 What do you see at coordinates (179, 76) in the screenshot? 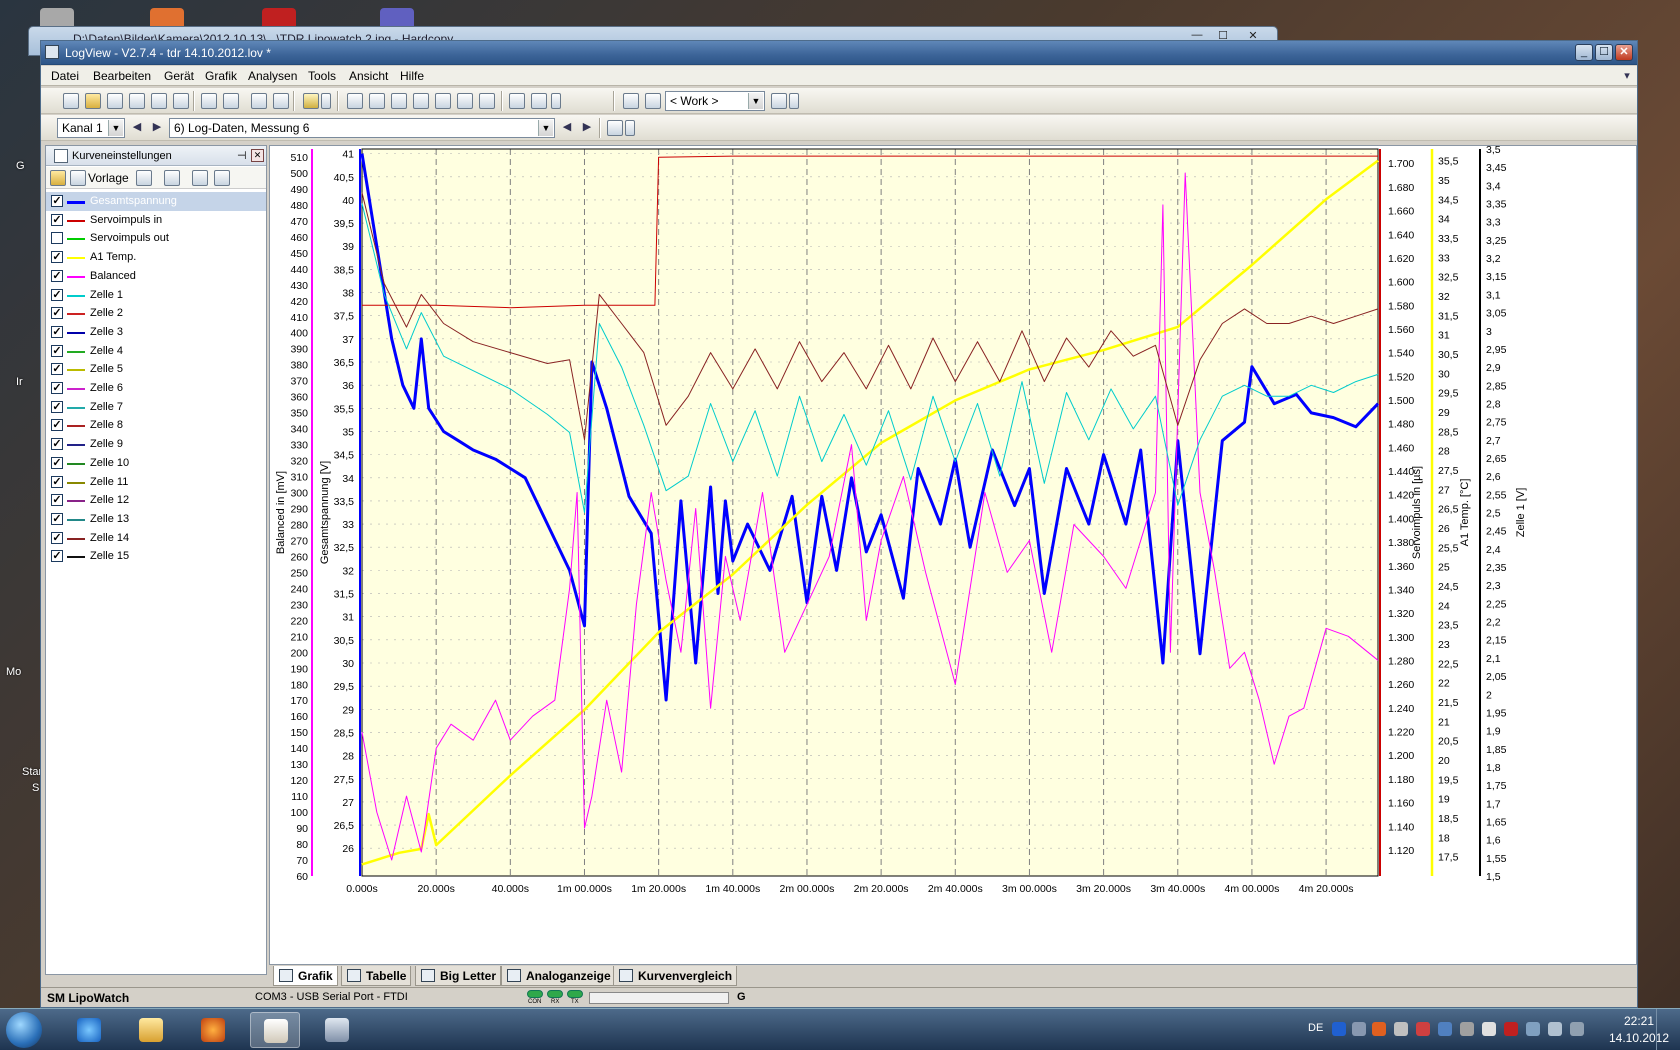
I see `menu-geraet: Gerät` at bounding box center [179, 76].